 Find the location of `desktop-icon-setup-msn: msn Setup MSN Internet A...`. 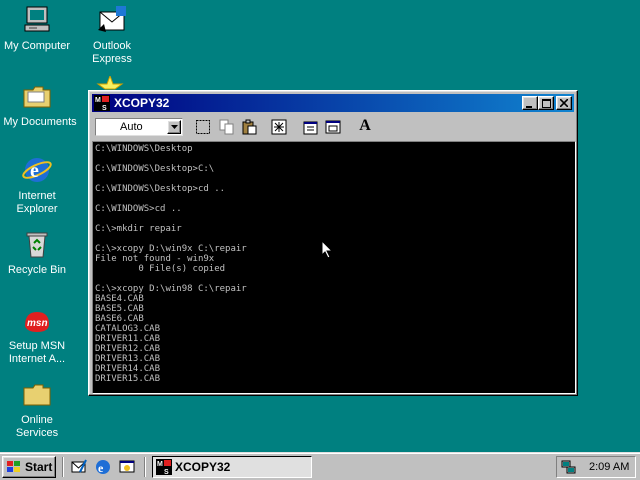

desktop-icon-setup-msn: msn Setup MSN Internet A... is located at coordinates (38, 335).